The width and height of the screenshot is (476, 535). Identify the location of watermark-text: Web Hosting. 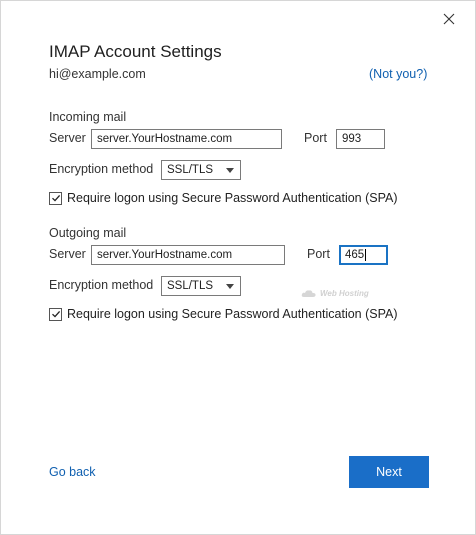
(344, 293).